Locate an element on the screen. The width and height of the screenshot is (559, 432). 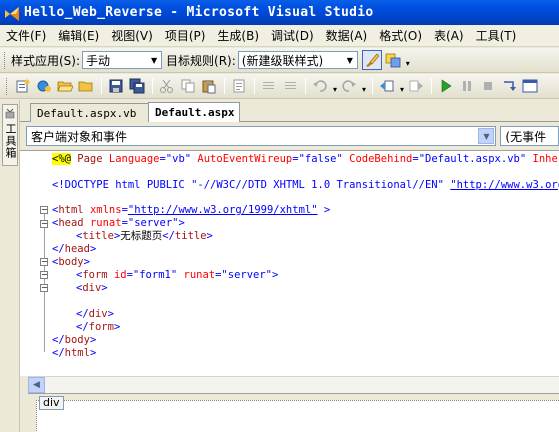
menu-file: 文件(F) is located at coordinates (26, 35).